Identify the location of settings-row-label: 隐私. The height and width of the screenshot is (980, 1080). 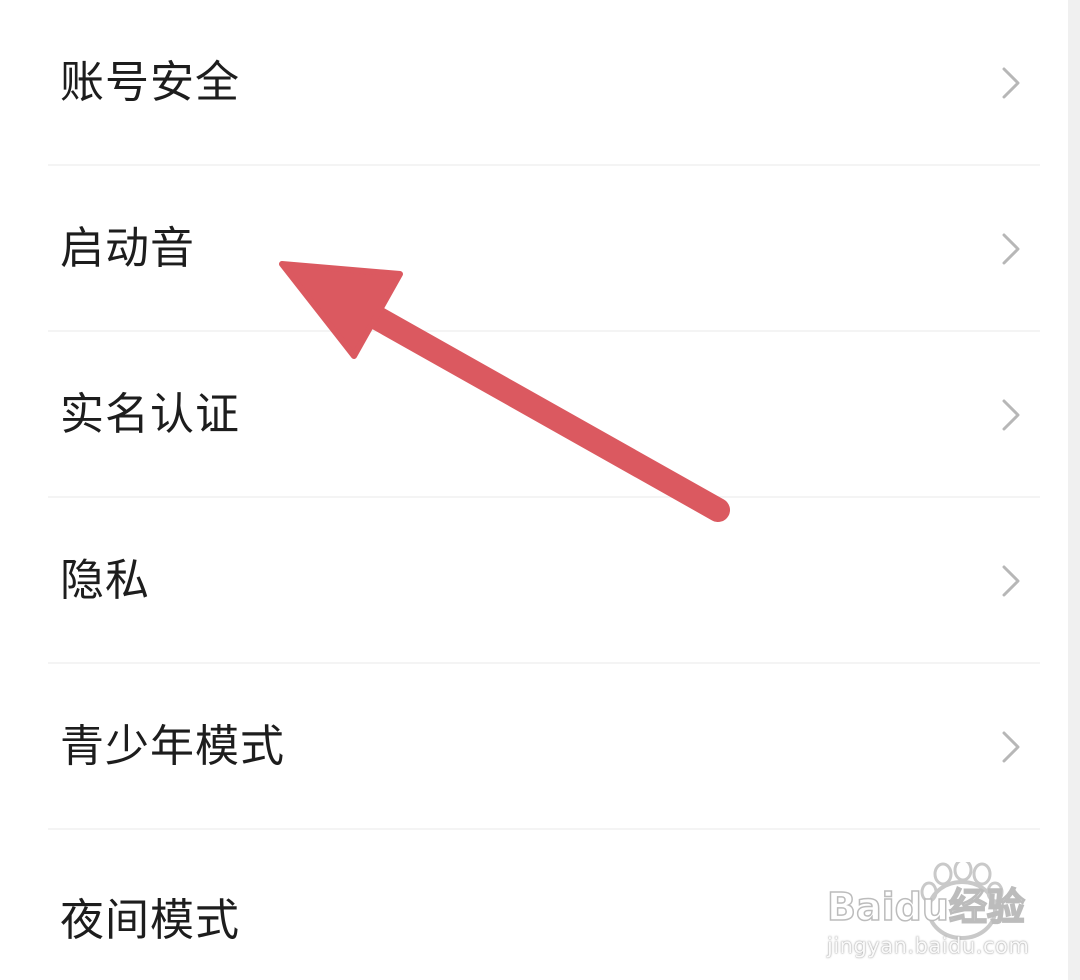
(105, 580).